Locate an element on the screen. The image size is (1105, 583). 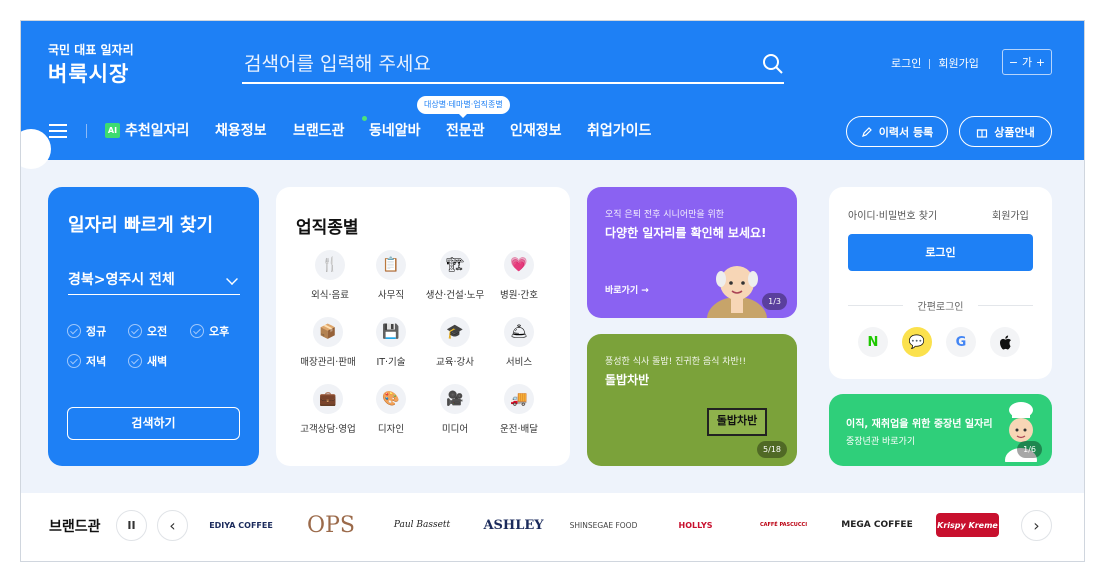
quick-search-button: 검색하기 is located at coordinates (153, 423).